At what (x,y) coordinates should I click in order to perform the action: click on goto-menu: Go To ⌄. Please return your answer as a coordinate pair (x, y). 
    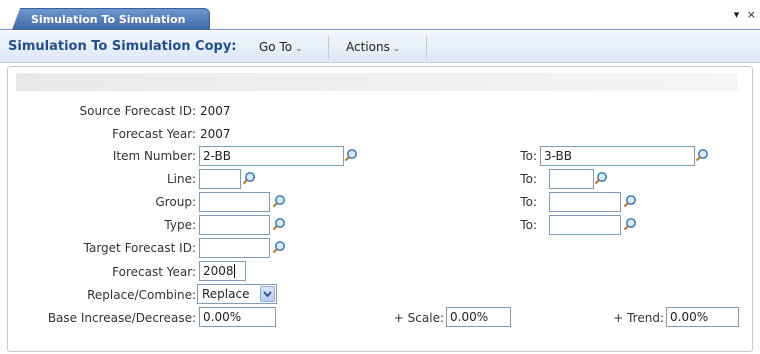
    Looking at the image, I should click on (281, 47).